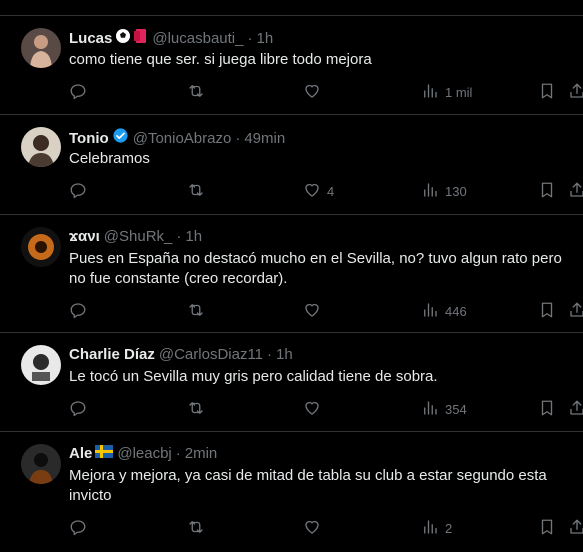 This screenshot has width=583, height=552. What do you see at coordinates (120, 138) in the screenshot?
I see `verified-badge-icon` at bounding box center [120, 138].